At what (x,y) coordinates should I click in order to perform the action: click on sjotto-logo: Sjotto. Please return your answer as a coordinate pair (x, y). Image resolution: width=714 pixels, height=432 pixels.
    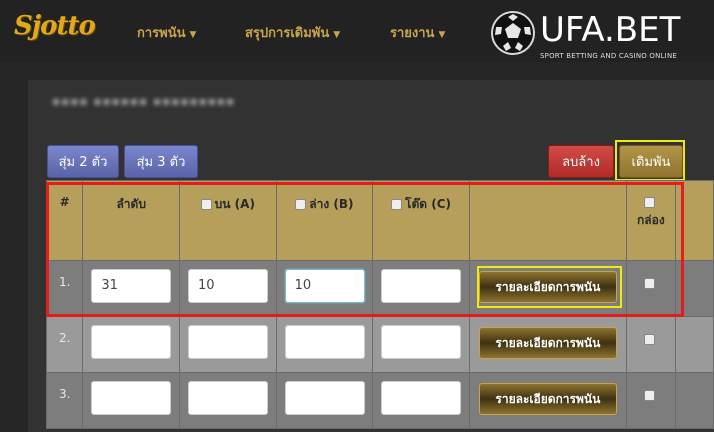
    Looking at the image, I should click on (55, 26).